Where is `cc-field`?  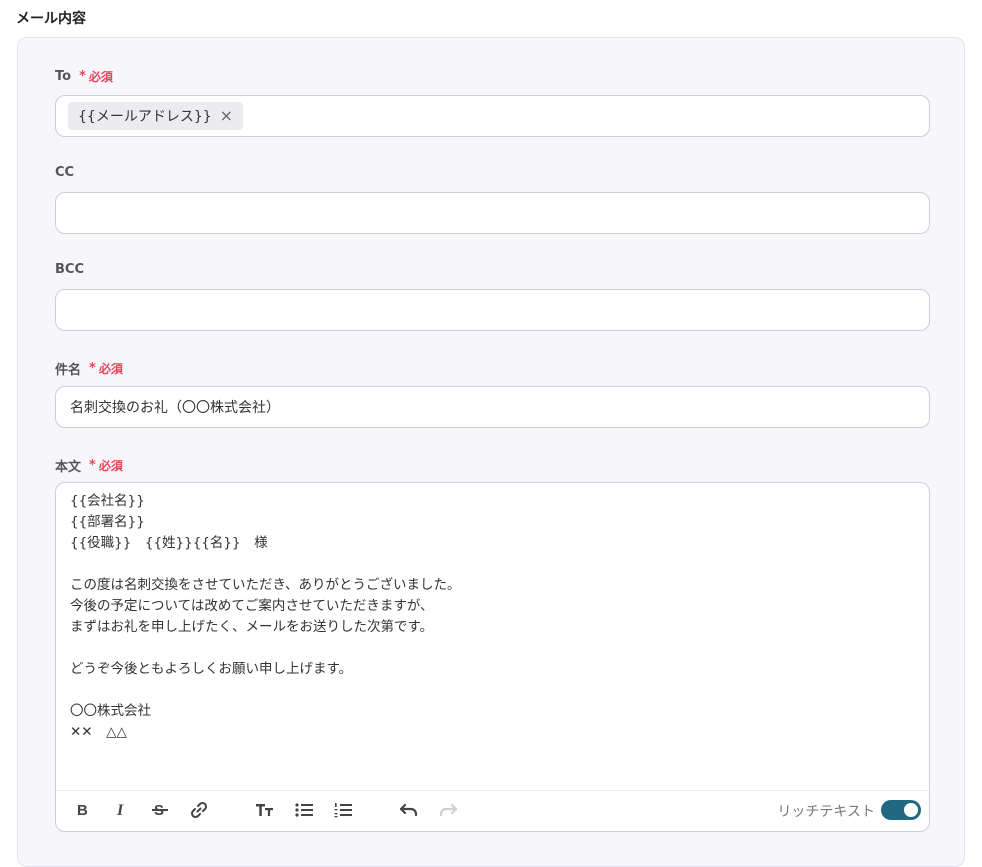 cc-field is located at coordinates (492, 213).